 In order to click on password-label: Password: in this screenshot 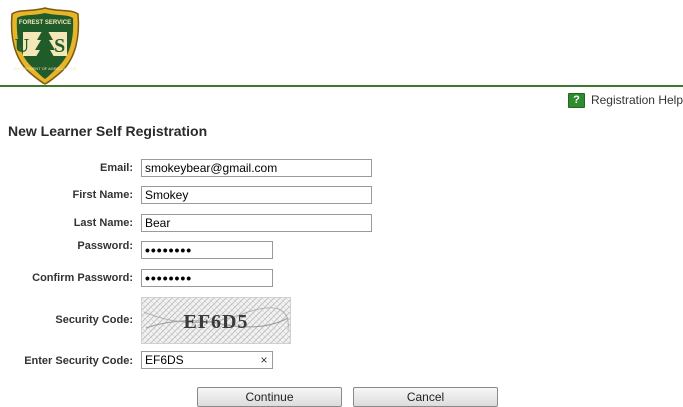, I will do `click(105, 246)`.